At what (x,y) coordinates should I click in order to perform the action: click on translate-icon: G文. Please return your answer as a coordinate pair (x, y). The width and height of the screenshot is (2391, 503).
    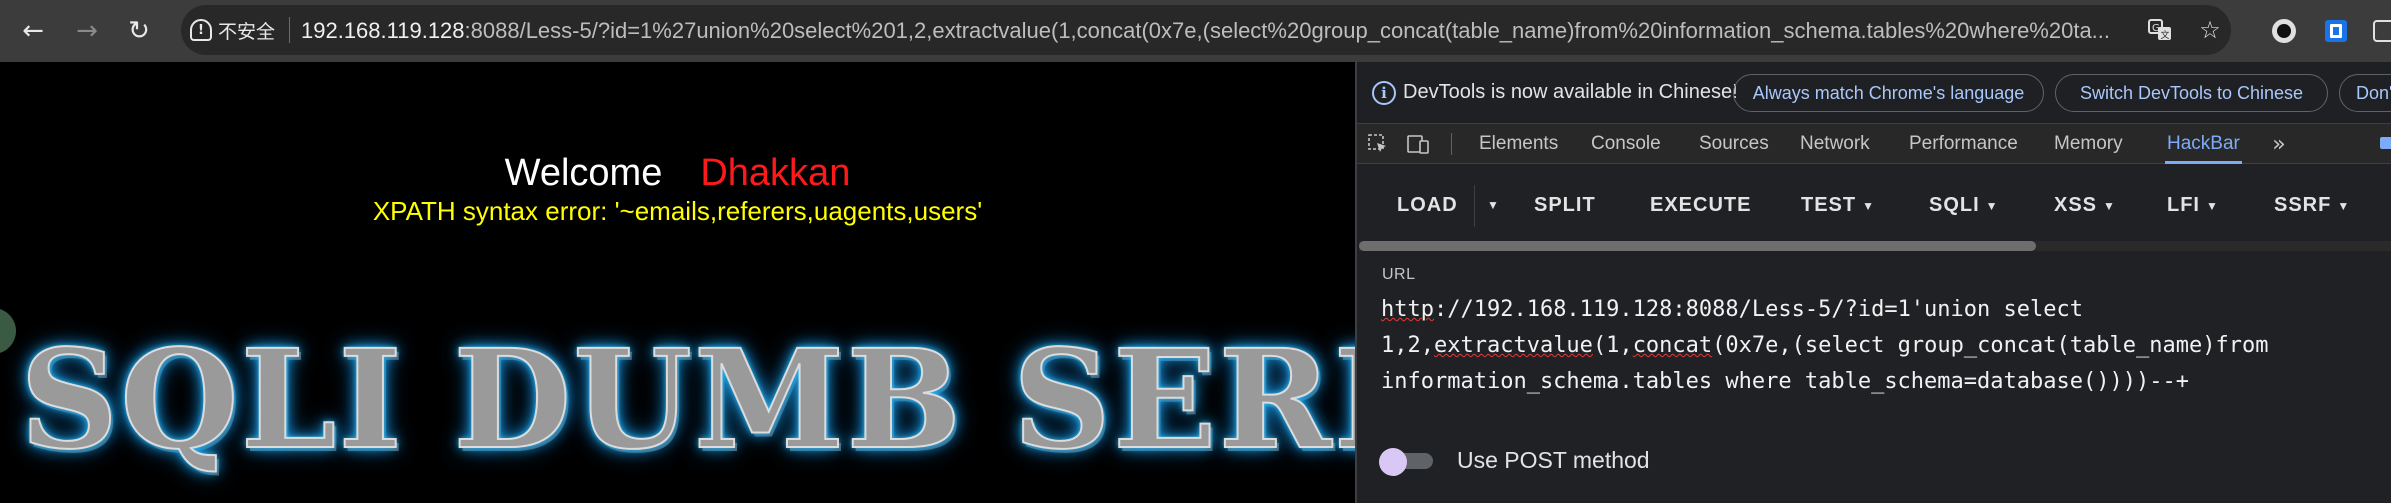
    Looking at the image, I should click on (2160, 30).